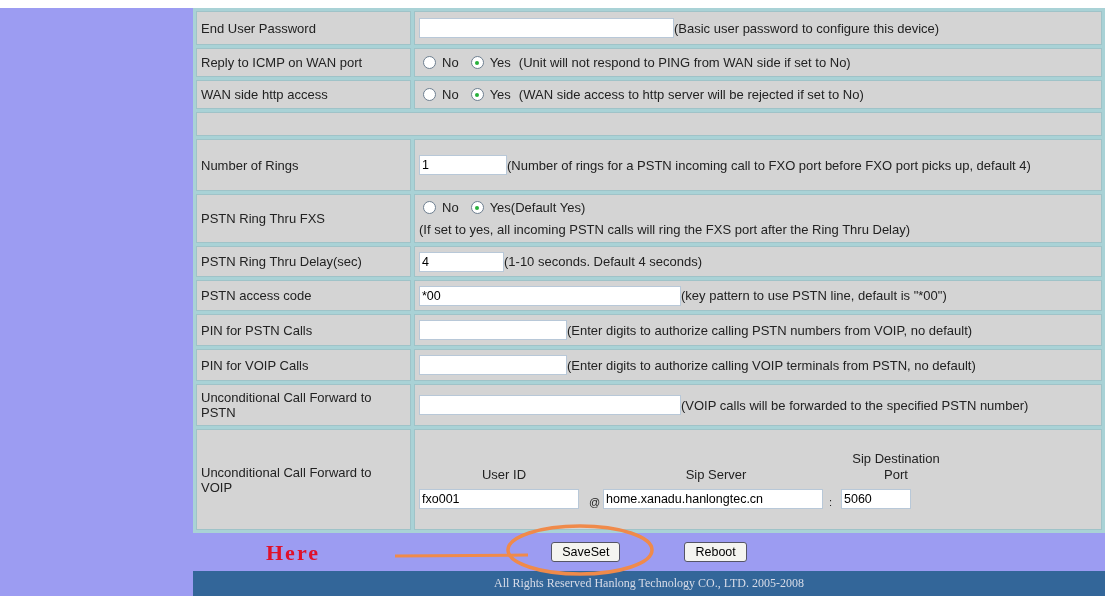 The height and width of the screenshot is (596, 1105). What do you see at coordinates (550, 295) in the screenshot?
I see `text-field: *00` at bounding box center [550, 295].